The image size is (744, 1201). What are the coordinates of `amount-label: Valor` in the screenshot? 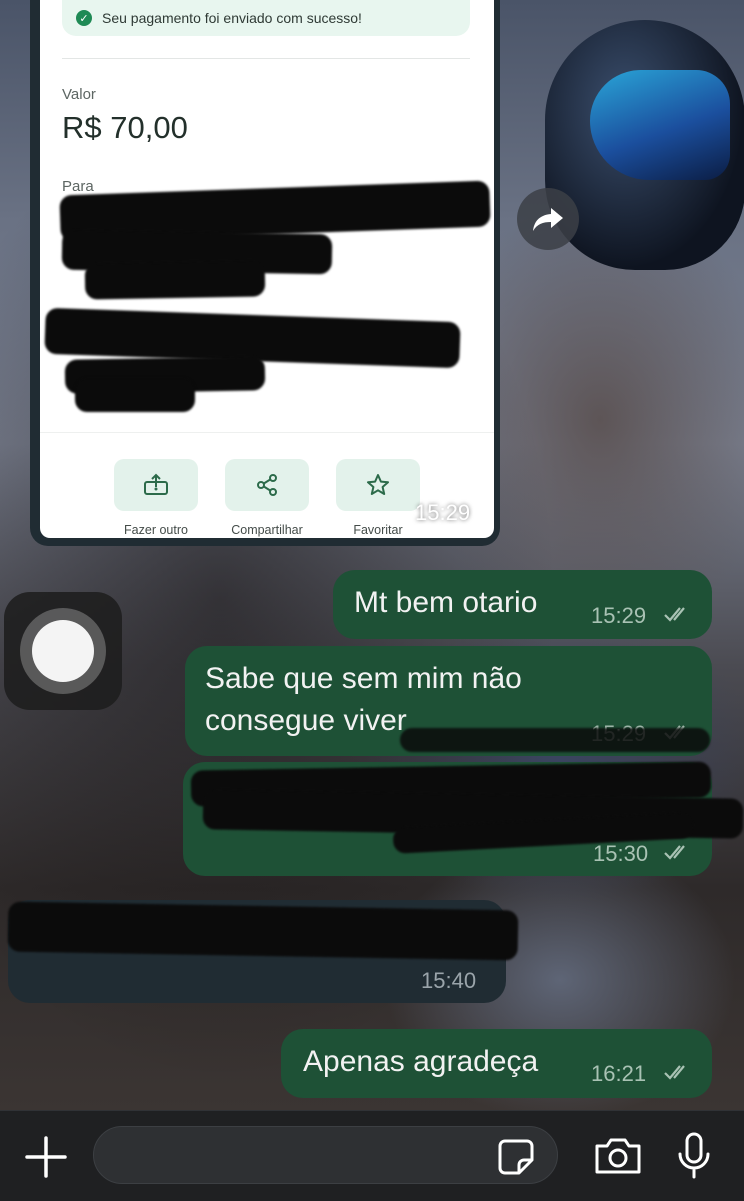 It's located at (79, 94).